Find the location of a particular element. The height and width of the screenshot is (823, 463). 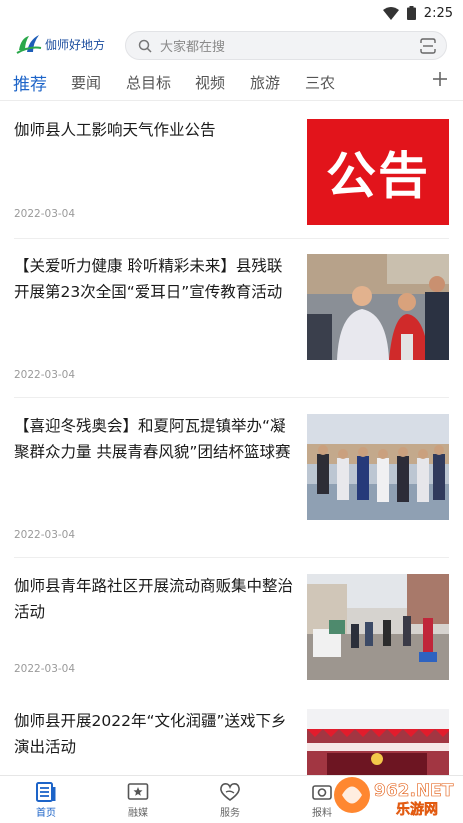

site-watermark: 962.NET 乐游网 is located at coordinates (395, 795).